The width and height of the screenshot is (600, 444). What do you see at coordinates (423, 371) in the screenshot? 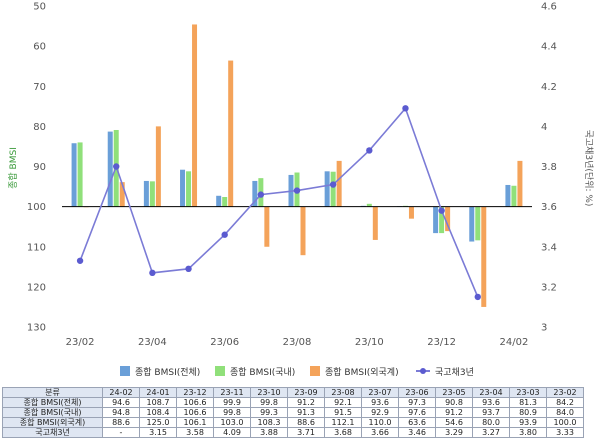
I see `legend-line-marker` at bounding box center [423, 371].